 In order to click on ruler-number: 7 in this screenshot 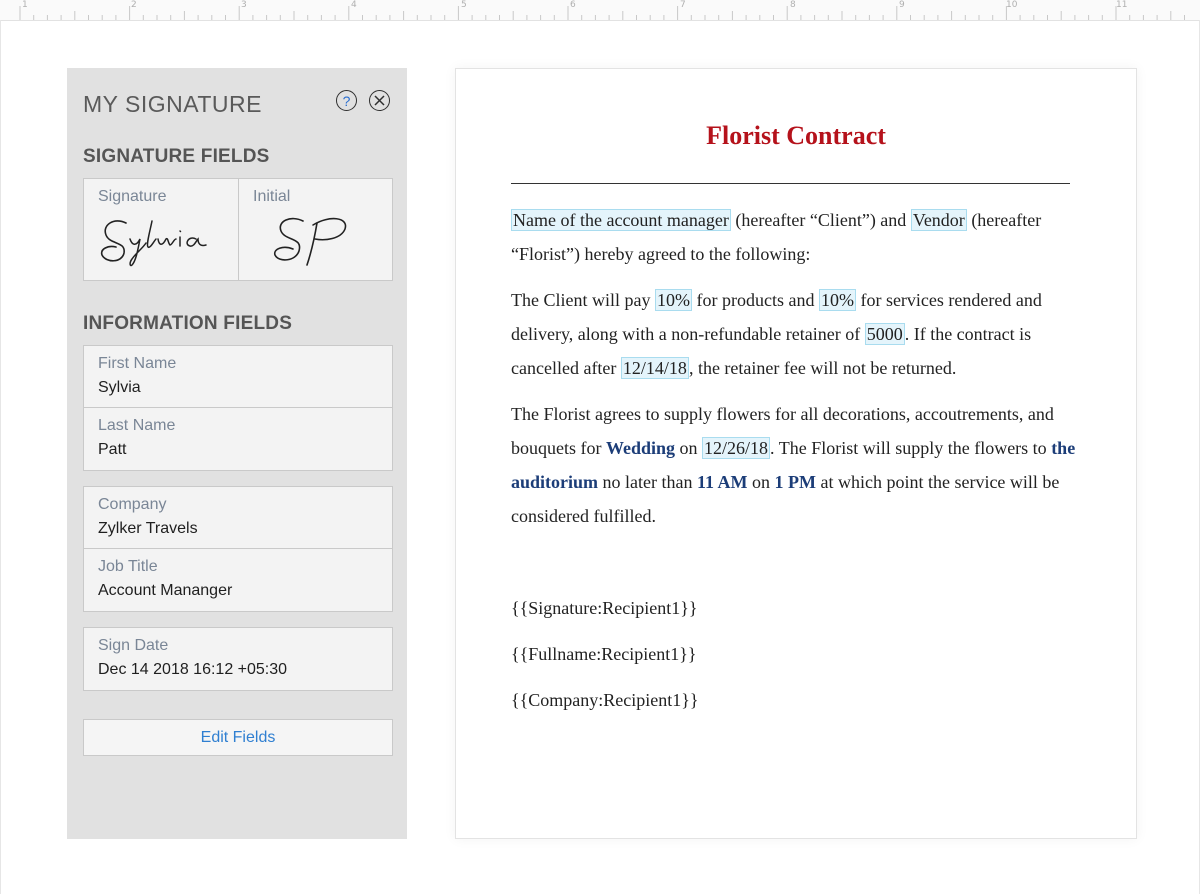, I will do `click(683, 5)`.